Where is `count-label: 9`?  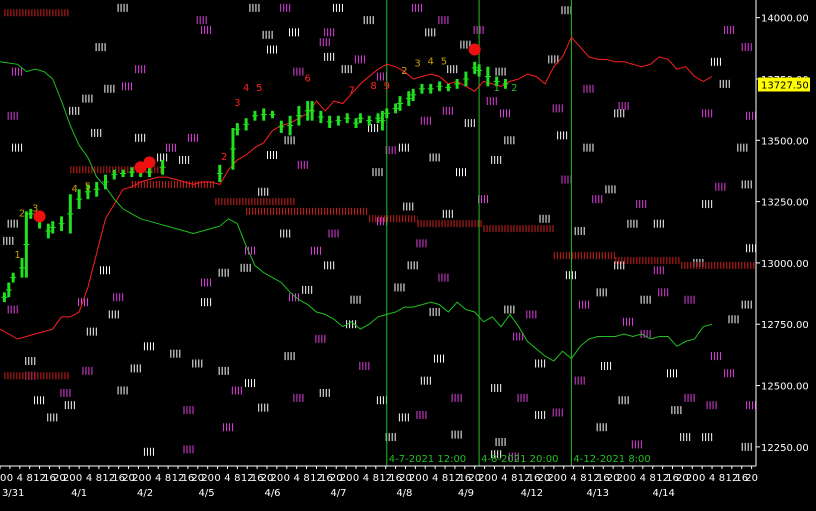 count-label: 9 is located at coordinates (387, 86).